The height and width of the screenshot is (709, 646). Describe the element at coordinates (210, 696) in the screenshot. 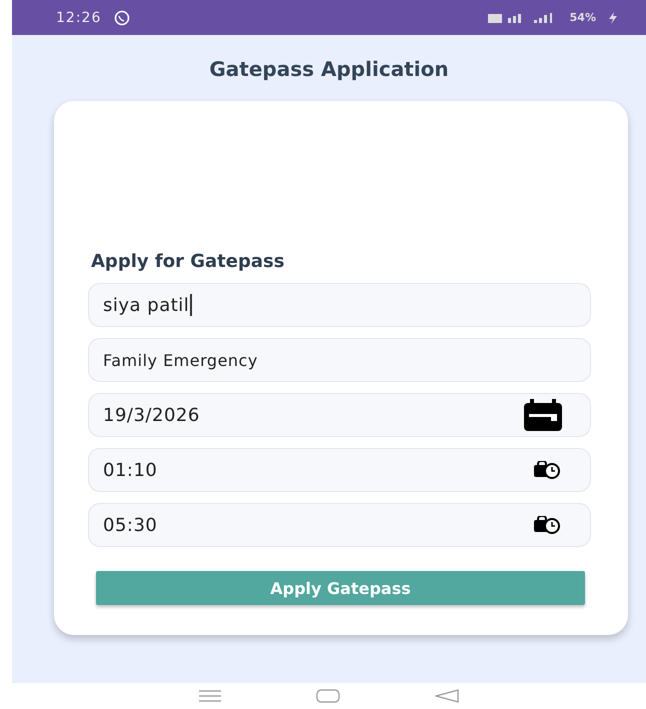

I see `menu-icon` at that location.